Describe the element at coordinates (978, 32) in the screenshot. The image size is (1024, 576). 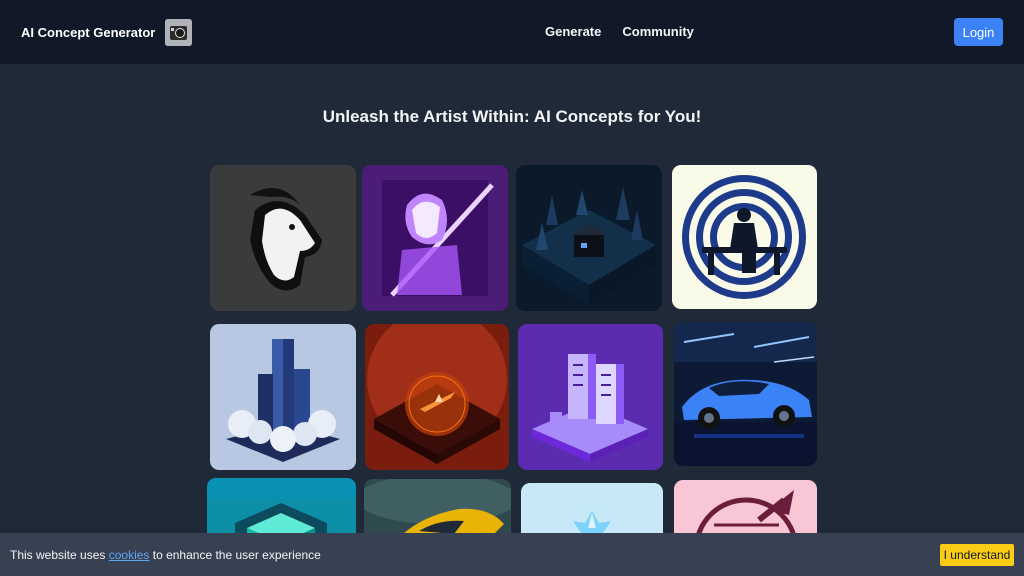
I see `login-button: Login` at that location.